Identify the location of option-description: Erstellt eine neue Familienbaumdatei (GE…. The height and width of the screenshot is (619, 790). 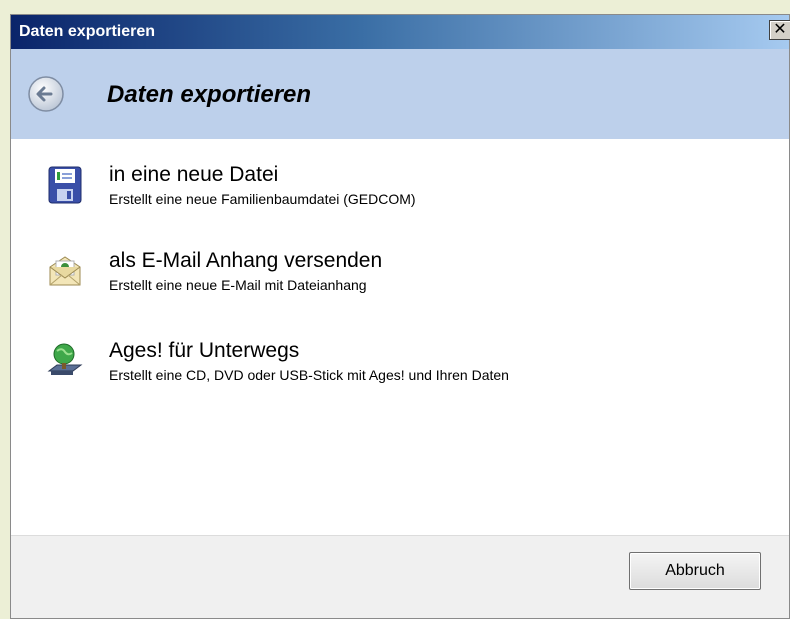
(262, 199).